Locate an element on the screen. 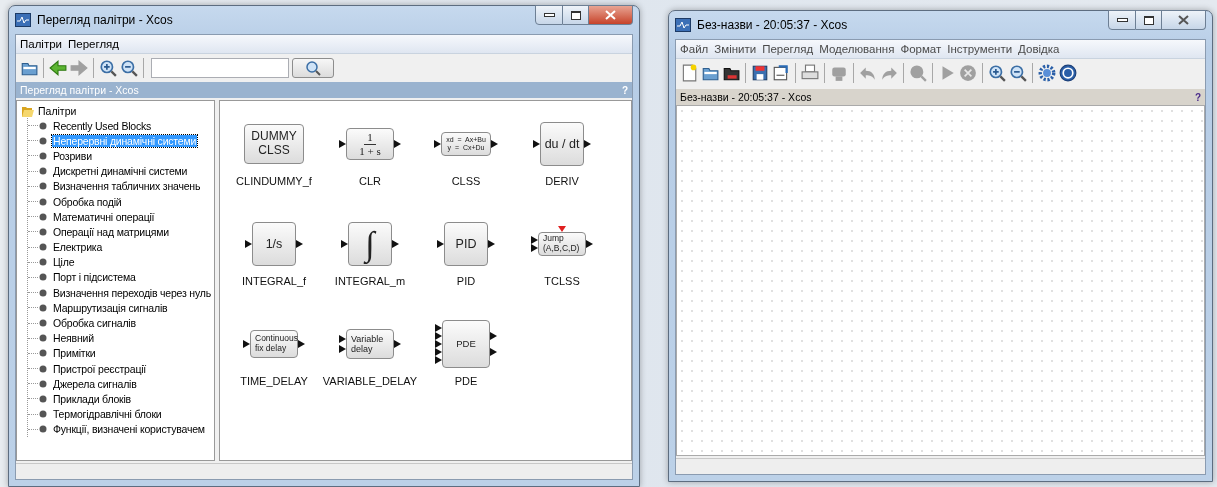 The height and width of the screenshot is (487, 1217). block-box: ∫ is located at coordinates (370, 244).